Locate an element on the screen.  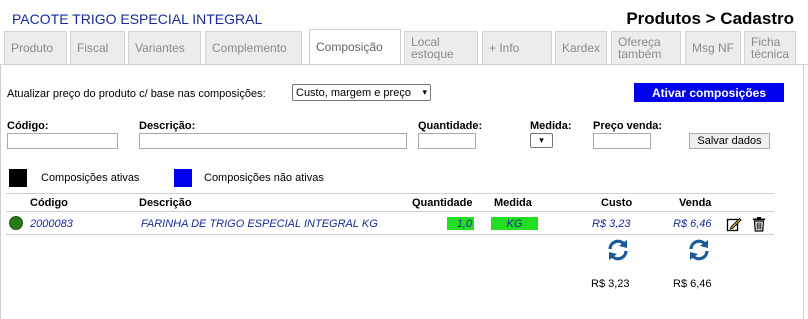
medida-select: ▾ is located at coordinates (541, 140).